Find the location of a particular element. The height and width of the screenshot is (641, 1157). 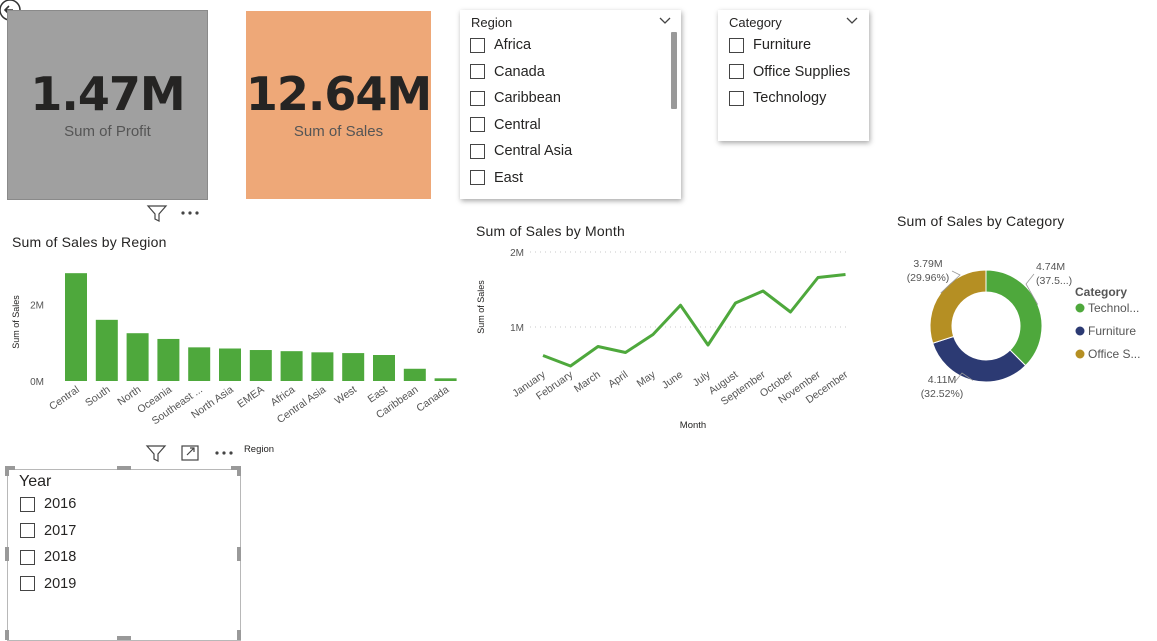

year-slicer-header: Year is located at coordinates (35, 482).